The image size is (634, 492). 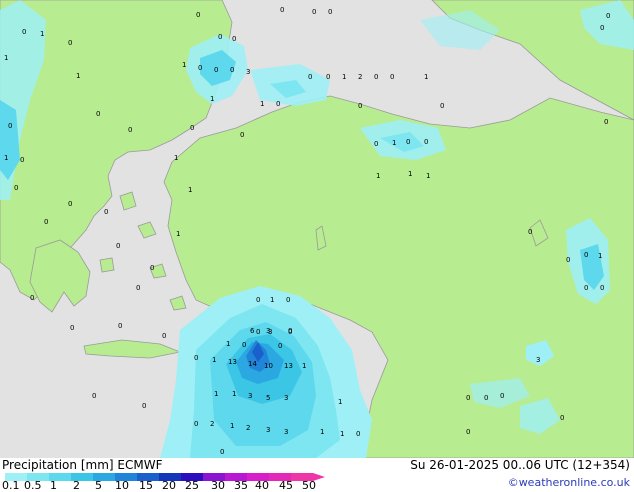 I want to click on forecast-datetime: Su 26-01-2025 00..06 UTC (12+354), so click(x=520, y=465).